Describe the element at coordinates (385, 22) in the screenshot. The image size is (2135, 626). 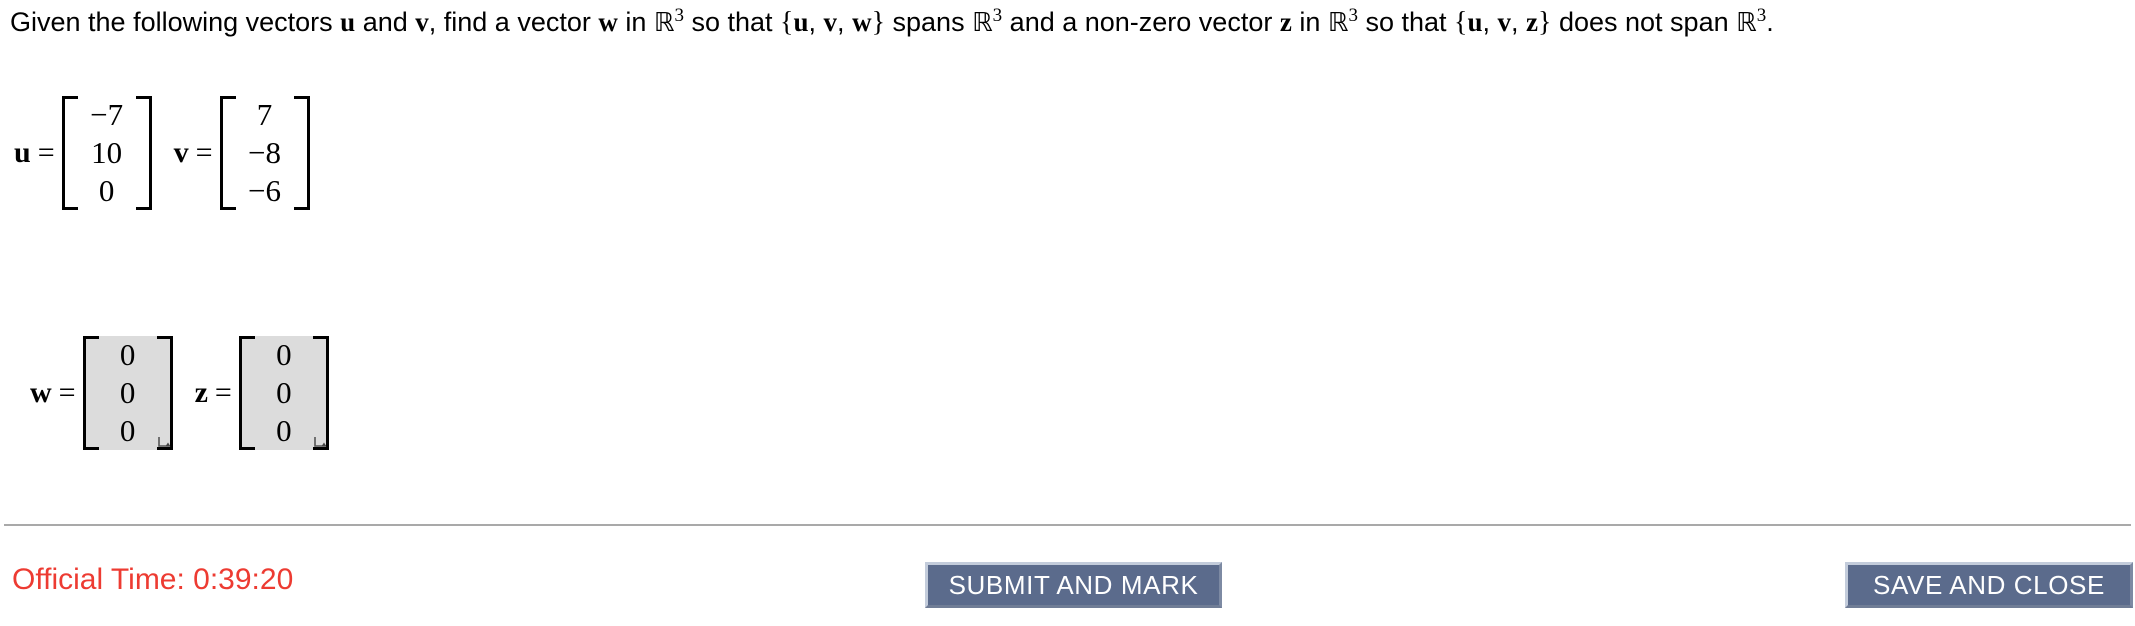
I see `question-text-part: and` at that location.